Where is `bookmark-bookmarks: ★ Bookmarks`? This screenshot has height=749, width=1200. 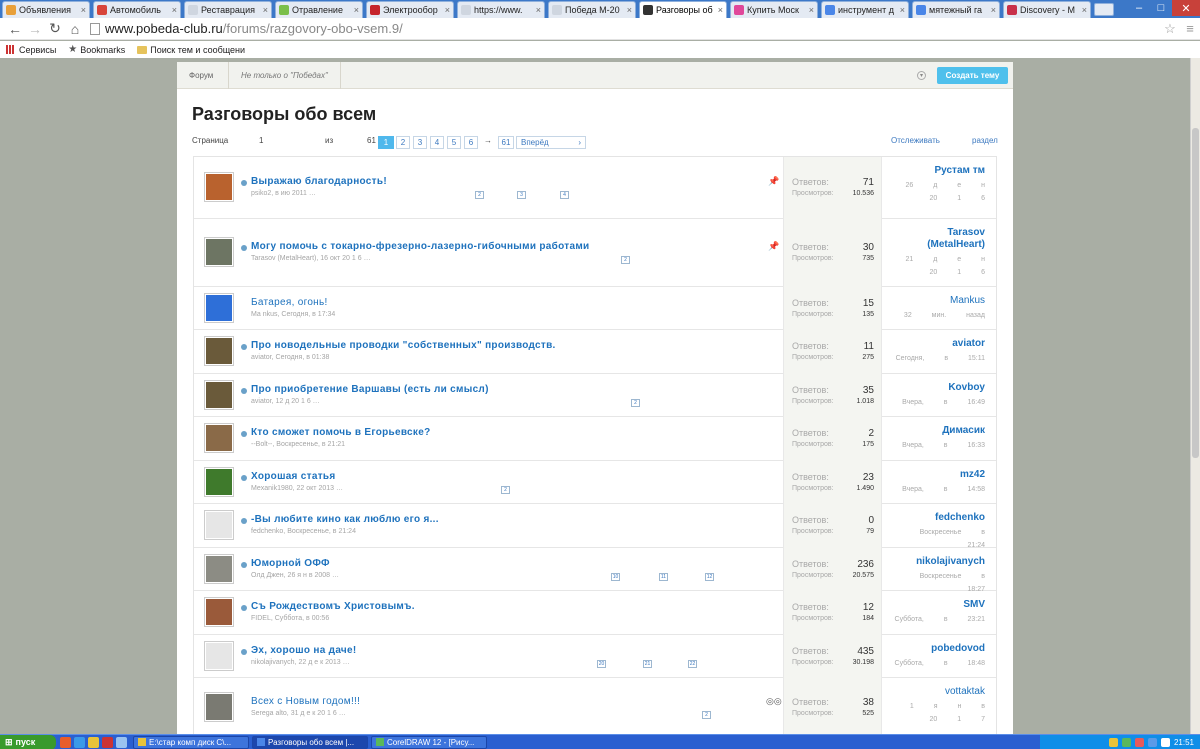
bookmark-bookmarks: ★ Bookmarks is located at coordinates (96, 49).